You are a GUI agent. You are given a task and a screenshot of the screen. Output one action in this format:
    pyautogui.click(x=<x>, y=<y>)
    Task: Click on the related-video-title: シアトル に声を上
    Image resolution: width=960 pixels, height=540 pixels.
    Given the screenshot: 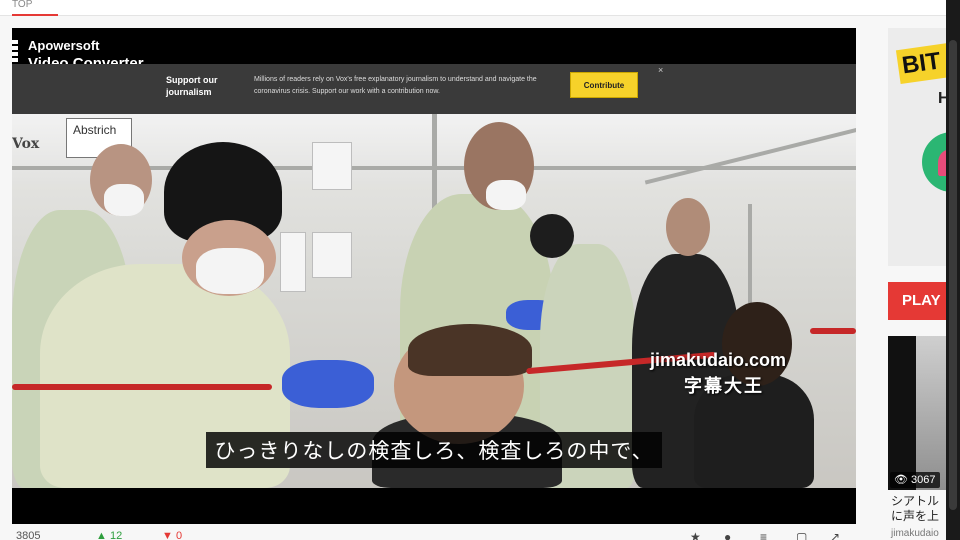 What is the action you would take?
    pyautogui.click(x=919, y=509)
    